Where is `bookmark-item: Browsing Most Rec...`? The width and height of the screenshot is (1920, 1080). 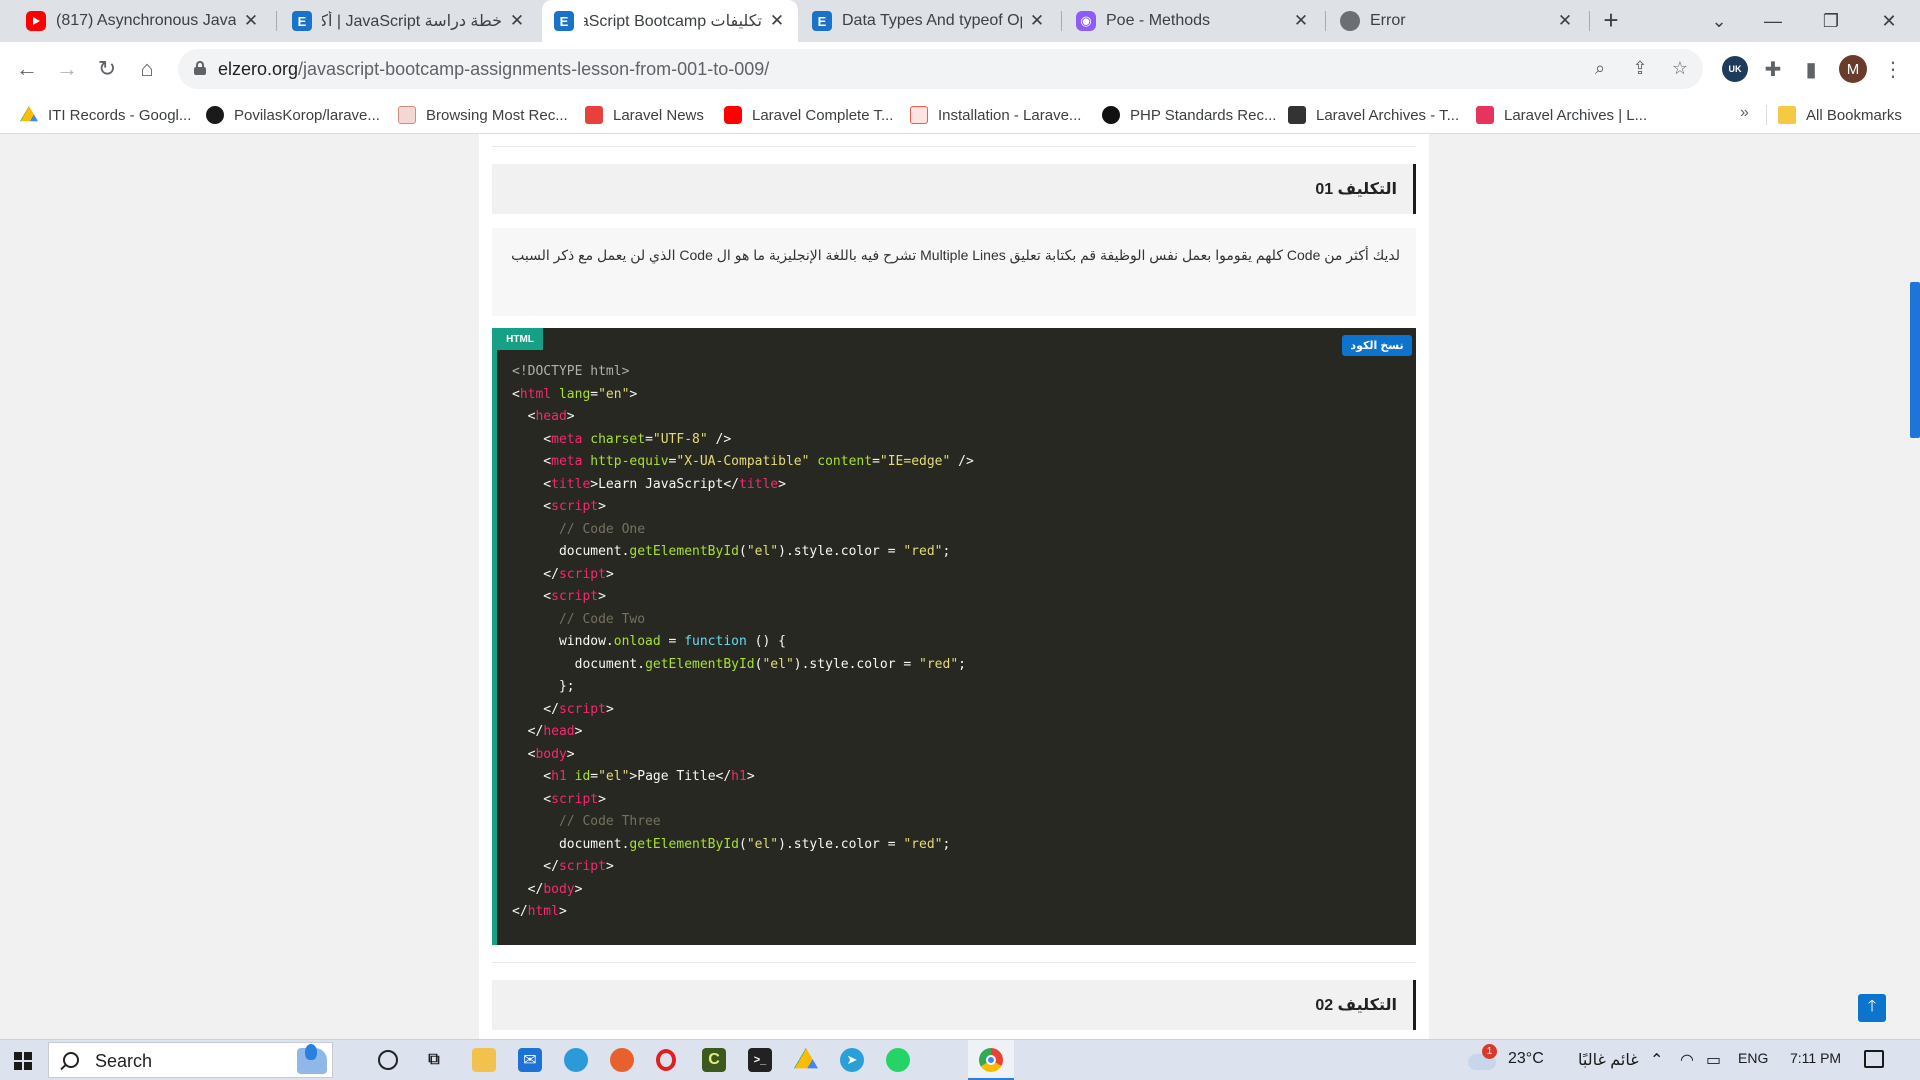
bookmark-item: Browsing Most Rec... is located at coordinates (483, 115).